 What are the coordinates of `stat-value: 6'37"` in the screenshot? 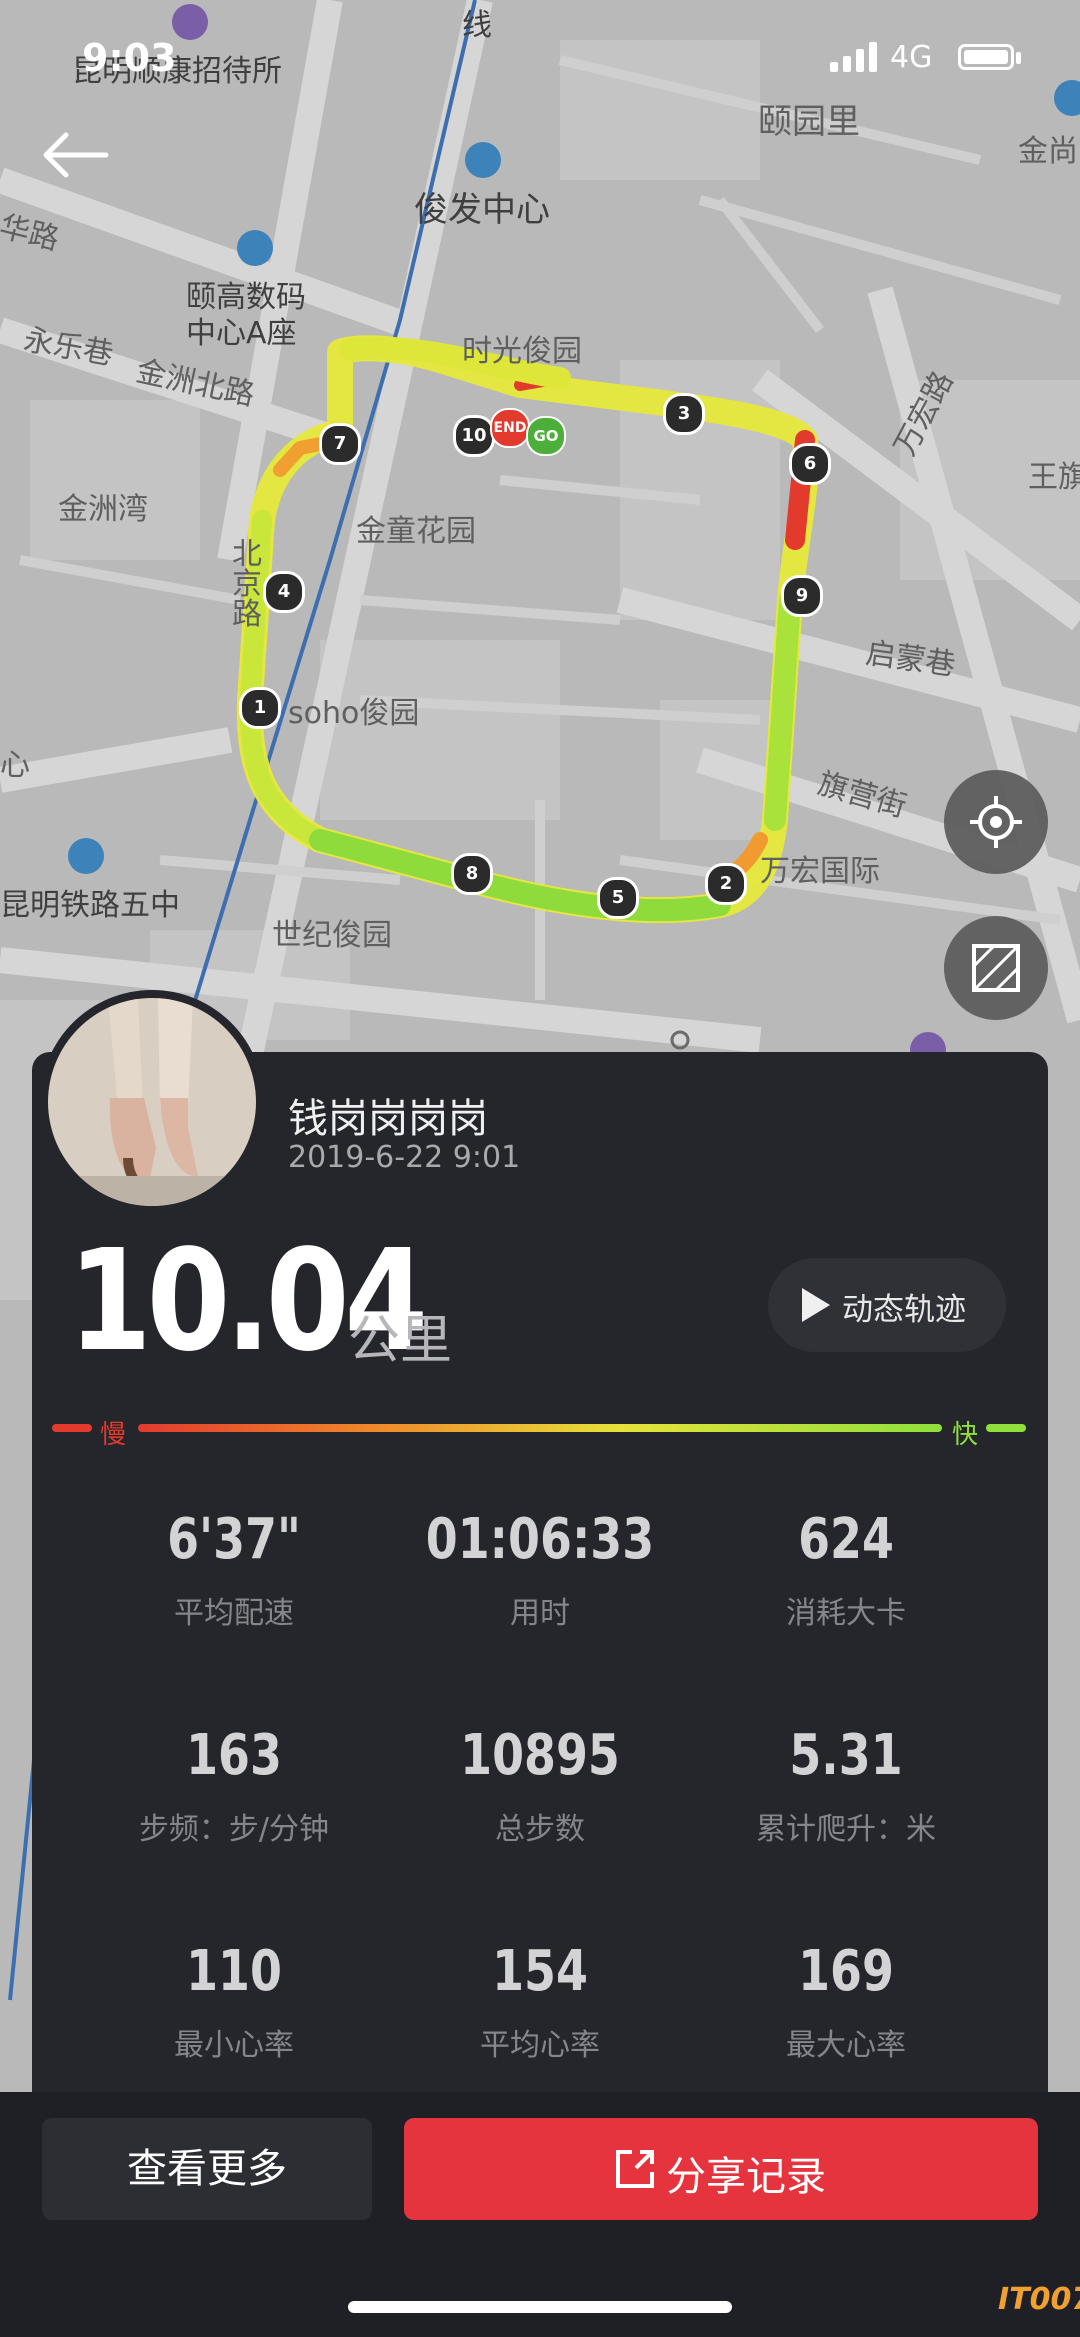 It's located at (234, 1539).